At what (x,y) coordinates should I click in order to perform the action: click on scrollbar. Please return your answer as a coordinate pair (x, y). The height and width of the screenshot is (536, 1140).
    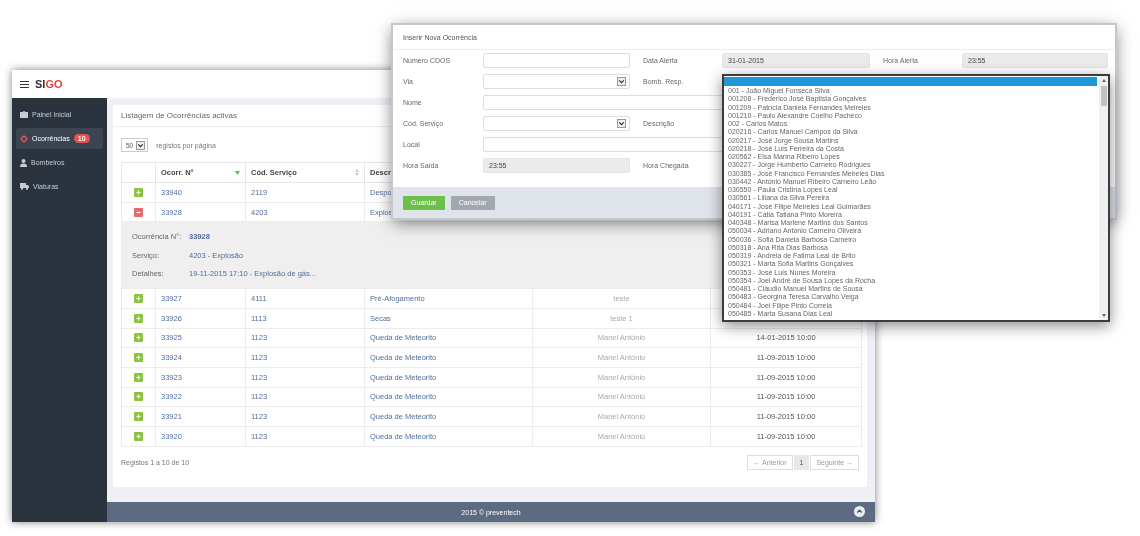
    Looking at the image, I should click on (1103, 198).